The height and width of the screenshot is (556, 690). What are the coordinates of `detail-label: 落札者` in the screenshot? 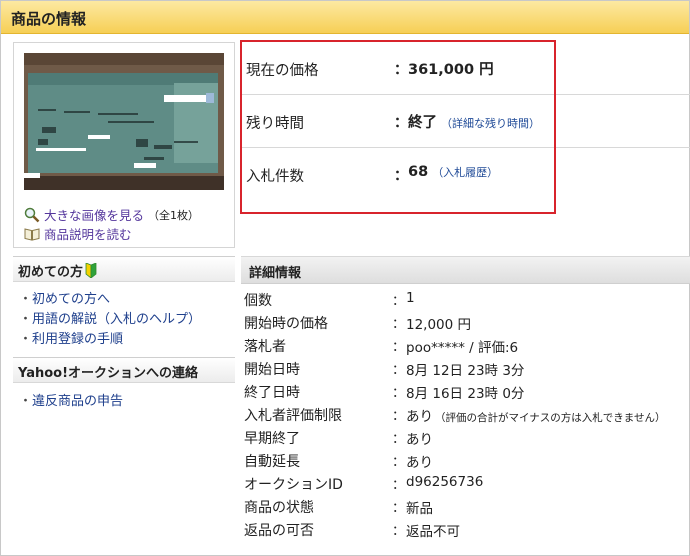 It's located at (265, 347).